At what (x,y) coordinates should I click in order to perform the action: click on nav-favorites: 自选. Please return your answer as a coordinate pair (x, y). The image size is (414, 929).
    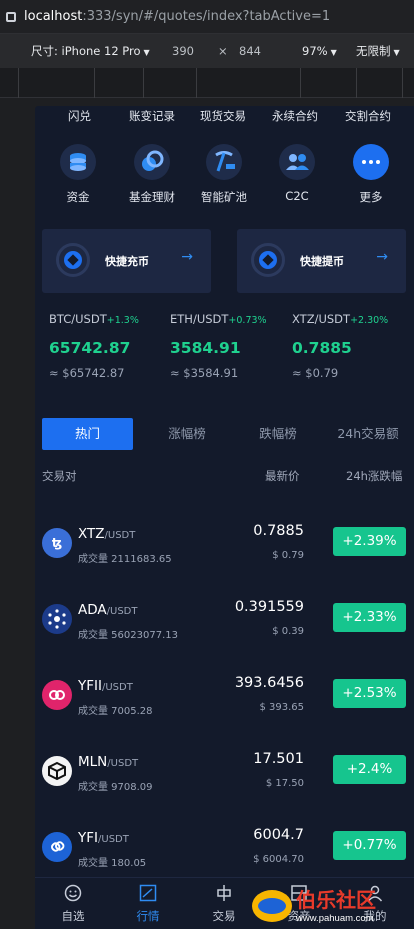
    Looking at the image, I should click on (73, 904).